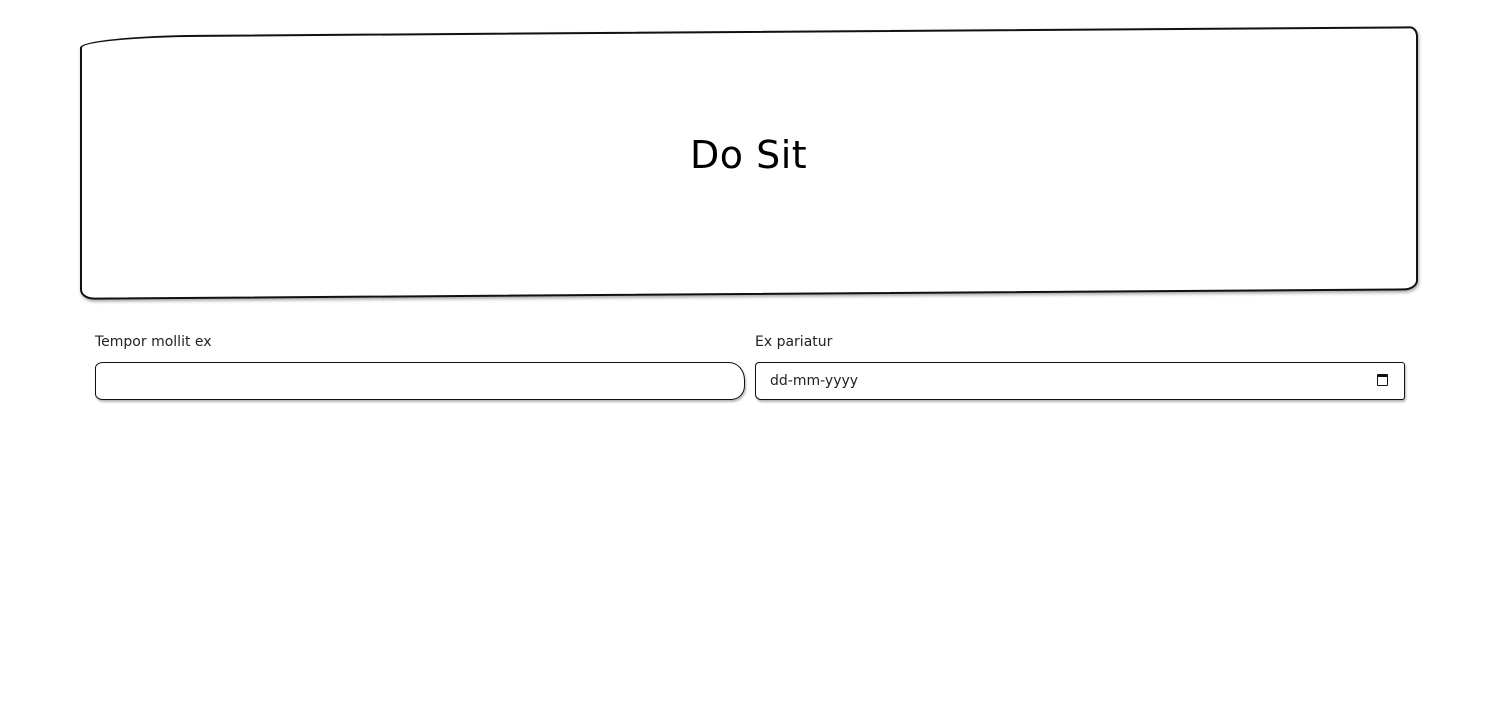 The image size is (1500, 720). What do you see at coordinates (794, 342) in the screenshot?
I see `date-field-label: Ex pariatur` at bounding box center [794, 342].